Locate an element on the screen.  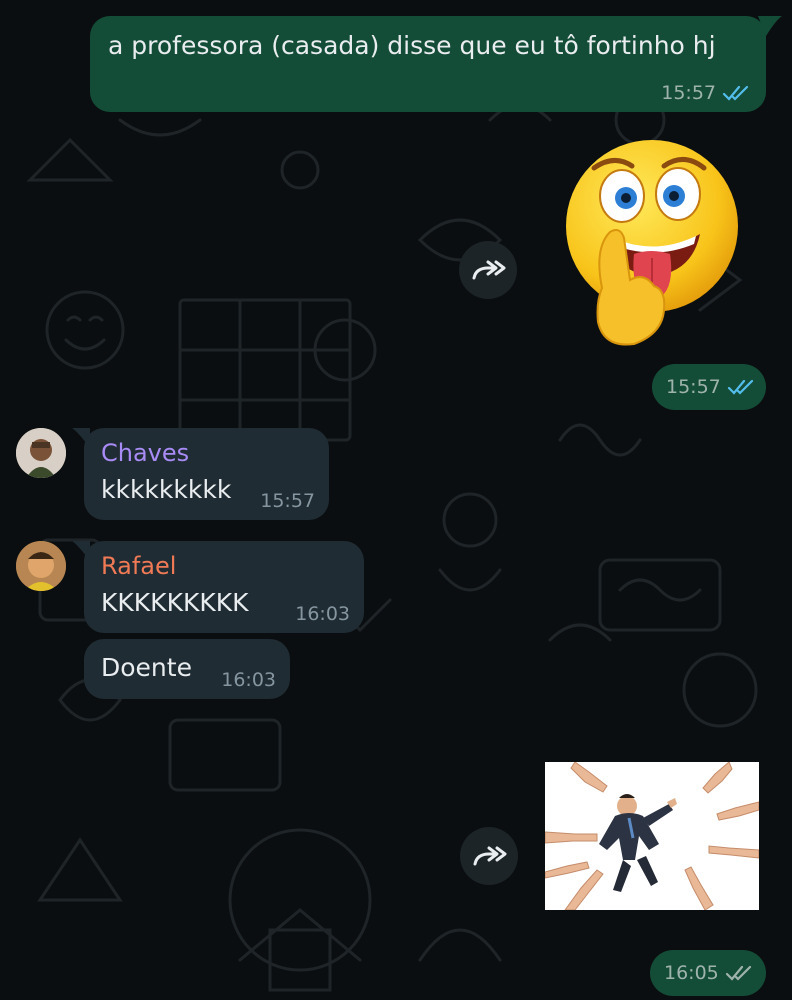
message-text: KKKKKKKKK is located at coordinates (175, 602).